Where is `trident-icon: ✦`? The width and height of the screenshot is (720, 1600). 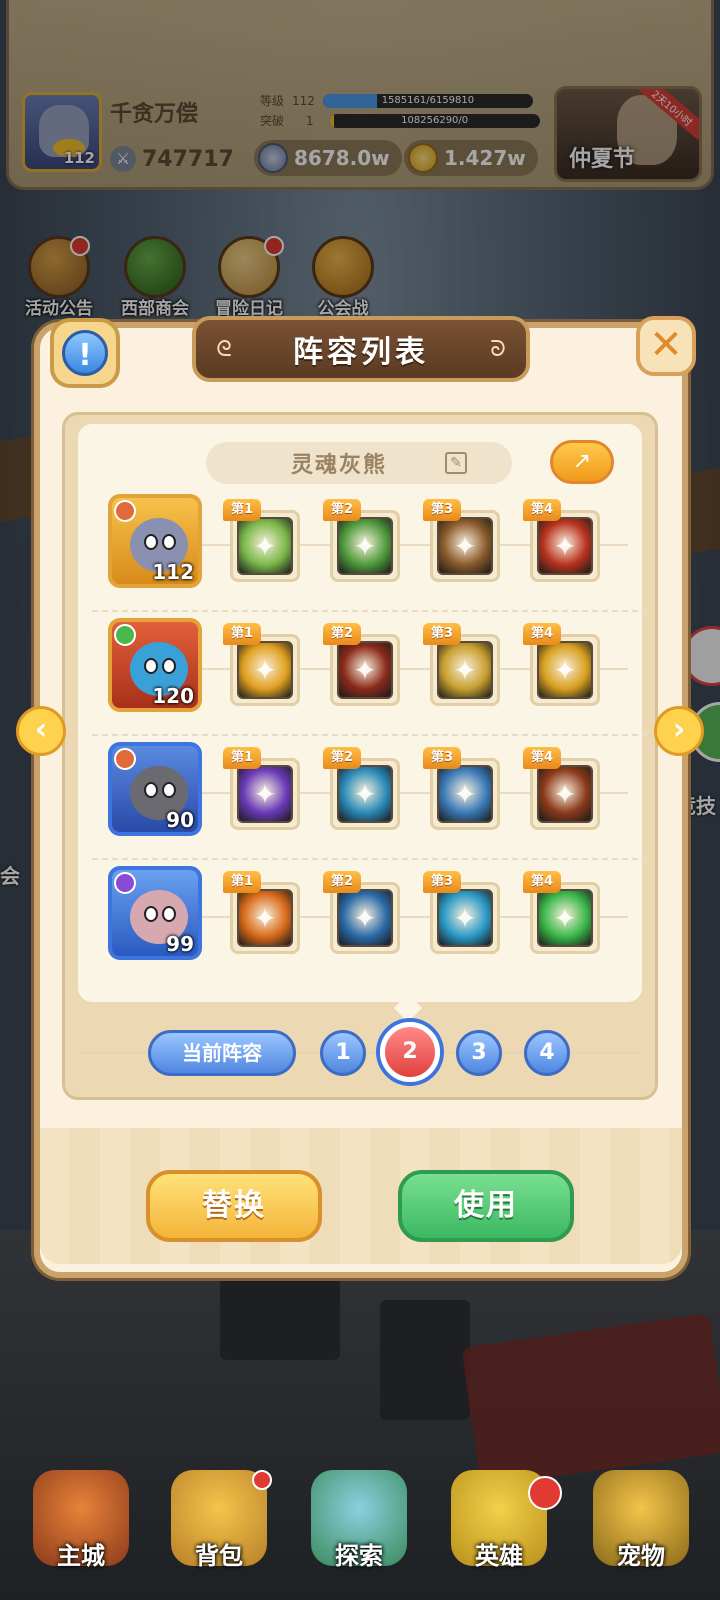 trident-icon: ✦ is located at coordinates (465, 918).